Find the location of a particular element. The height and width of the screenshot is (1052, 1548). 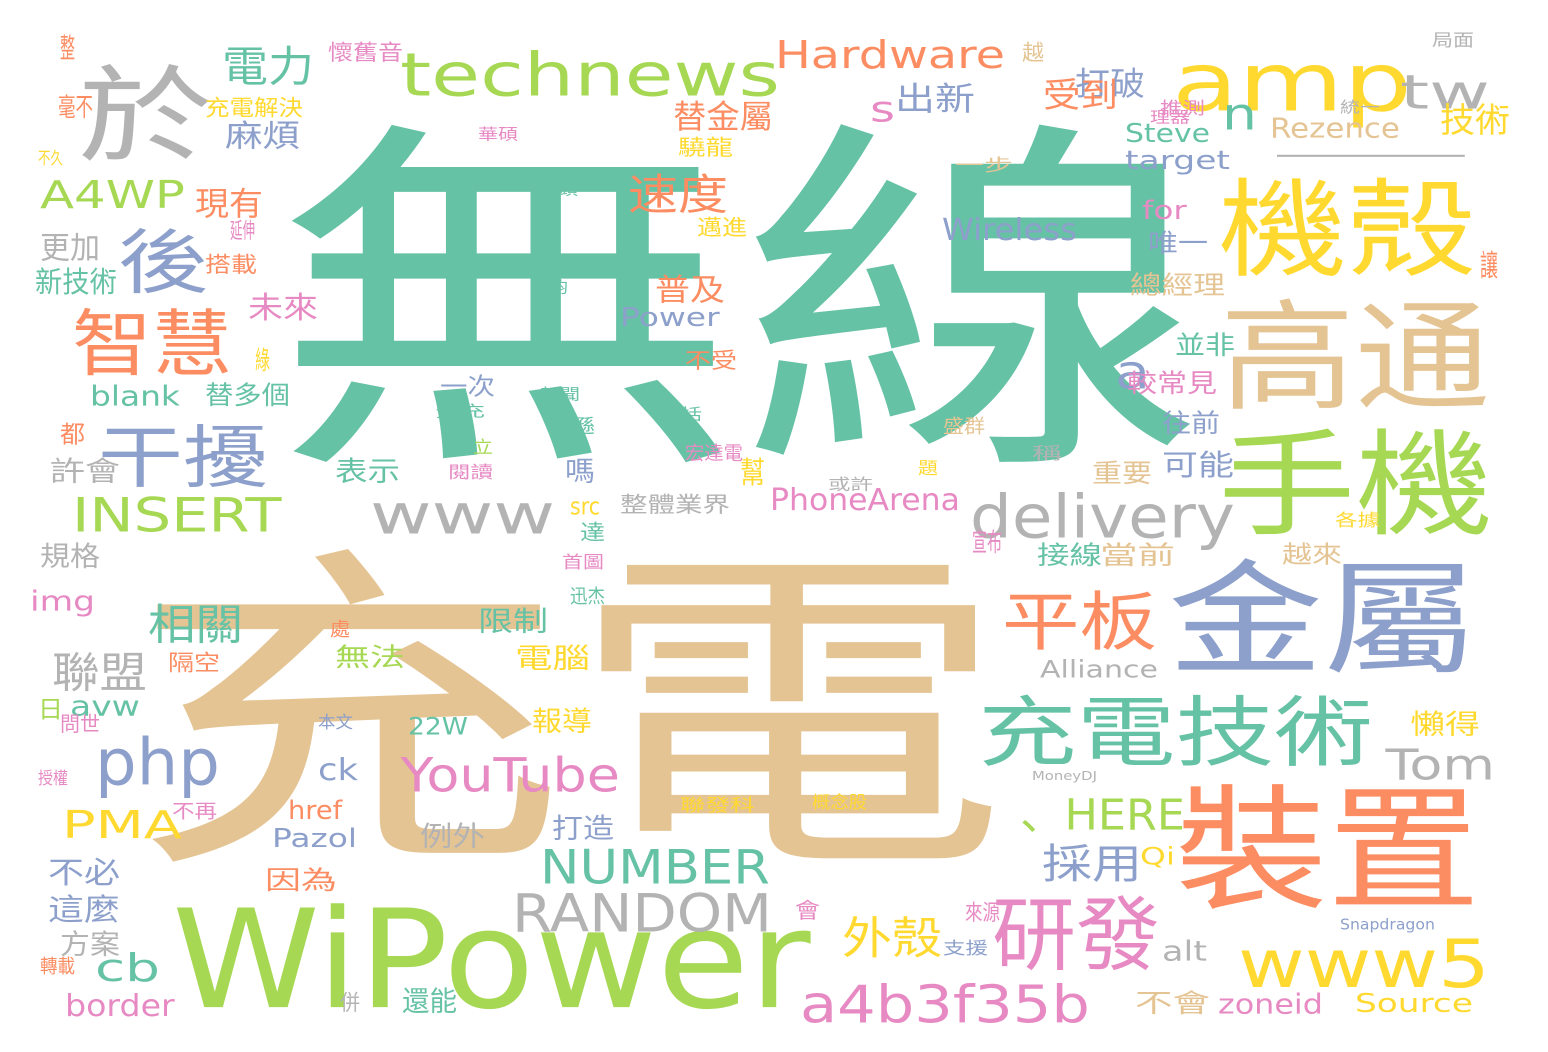

word-cjk-151: 不再 is located at coordinates (194, 811).